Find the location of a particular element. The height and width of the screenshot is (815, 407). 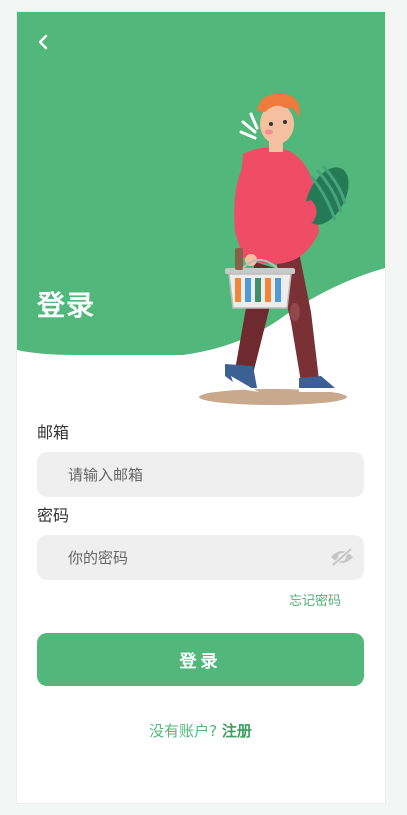

password-field-wrapper is located at coordinates (200, 557).